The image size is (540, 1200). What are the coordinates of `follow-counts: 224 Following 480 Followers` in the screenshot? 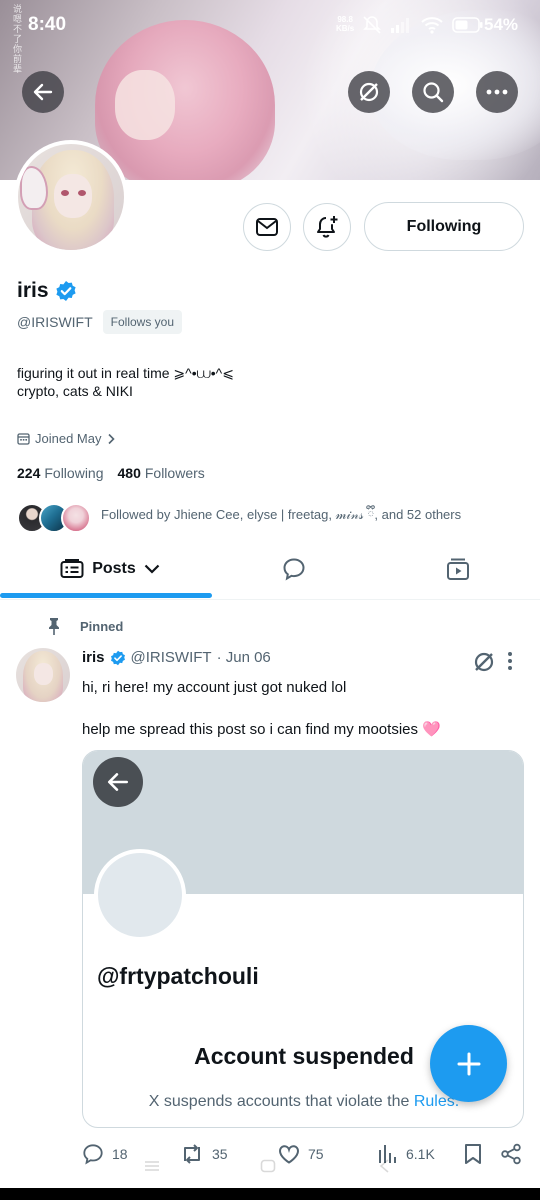 It's located at (111, 473).